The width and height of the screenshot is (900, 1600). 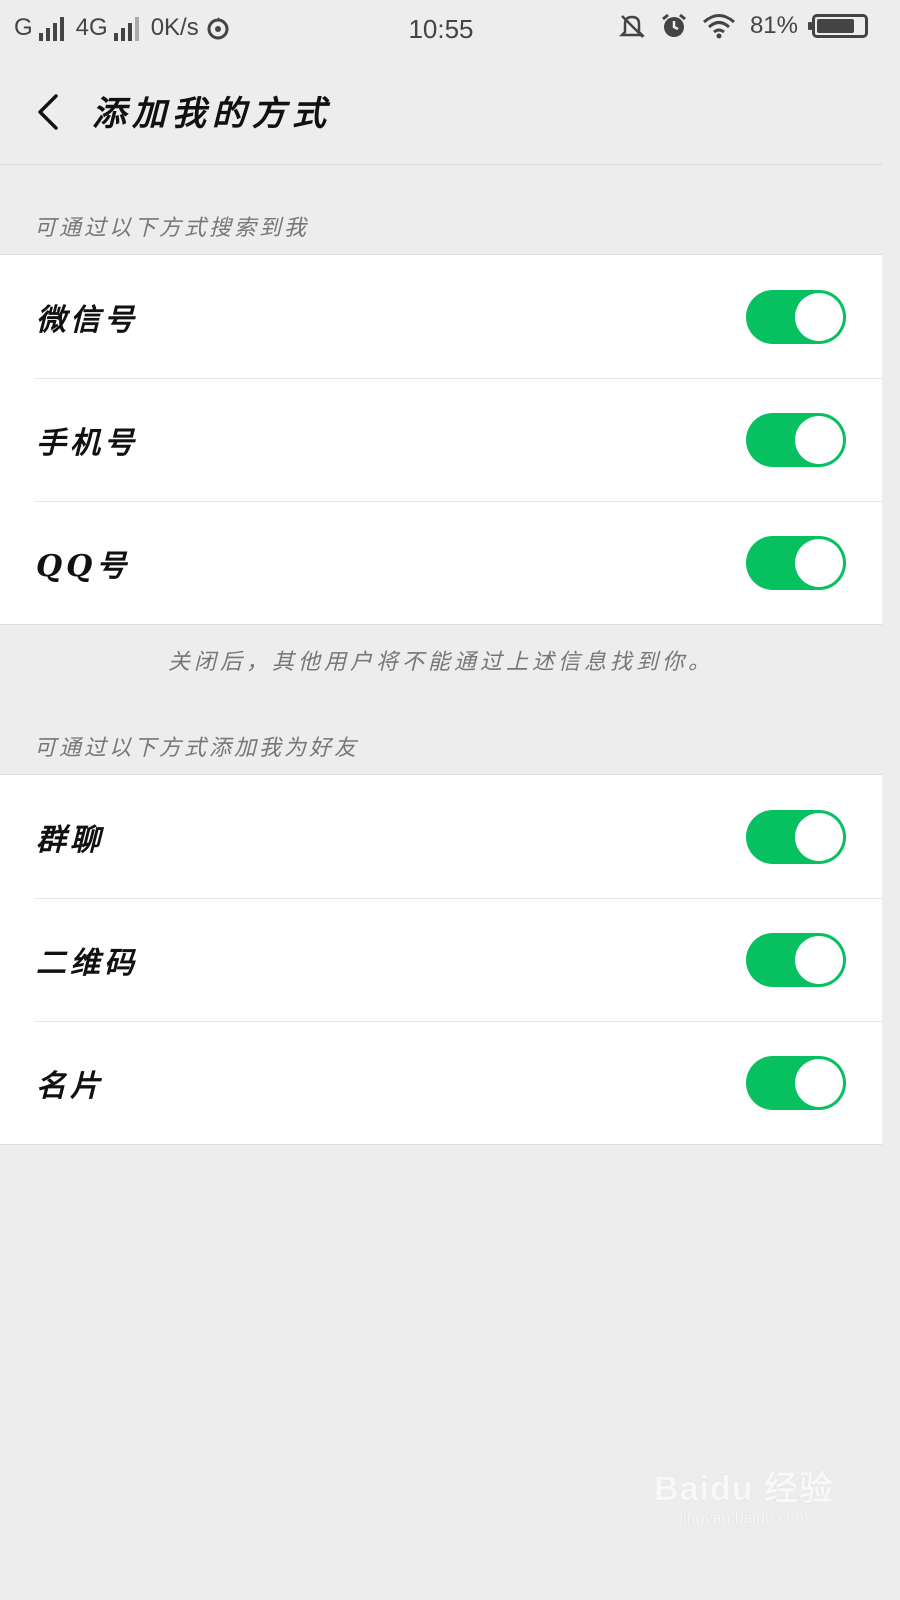 I want to click on watermark-url: jingyan.baidu.com, so click(x=744, y=1518).